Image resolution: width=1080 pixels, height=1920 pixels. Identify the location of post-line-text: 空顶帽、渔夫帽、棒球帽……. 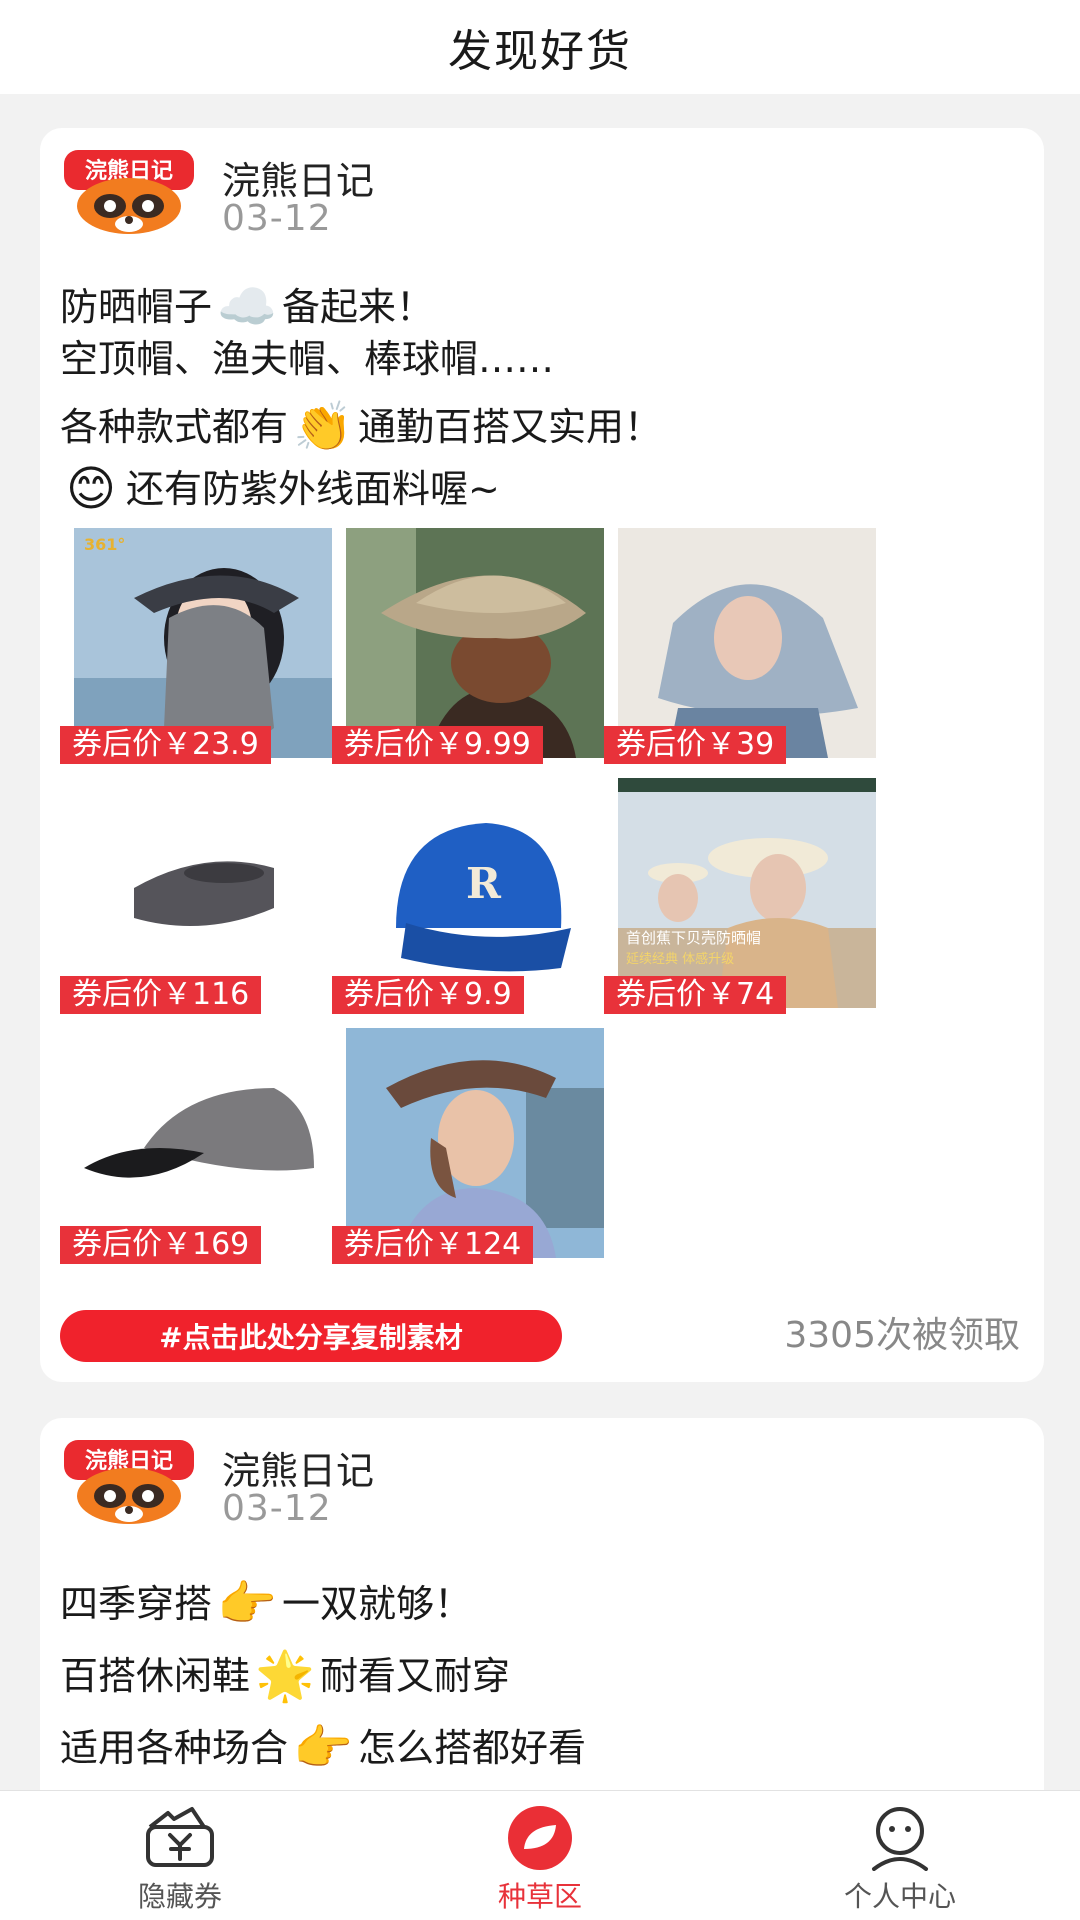
(307, 359).